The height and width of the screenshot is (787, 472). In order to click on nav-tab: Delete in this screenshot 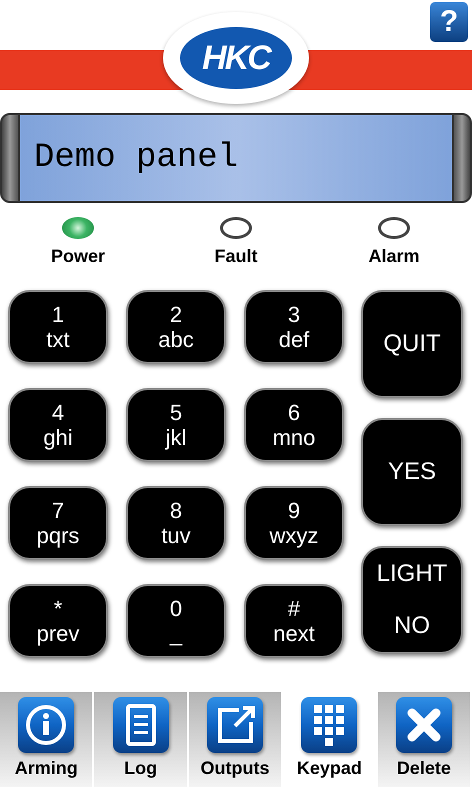, I will do `click(425, 739)`.